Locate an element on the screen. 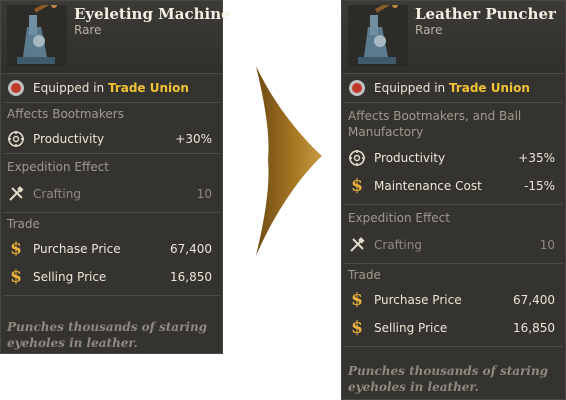 Image resolution: width=566 pixels, height=400 pixels. stat-value: -15% is located at coordinates (539, 186).